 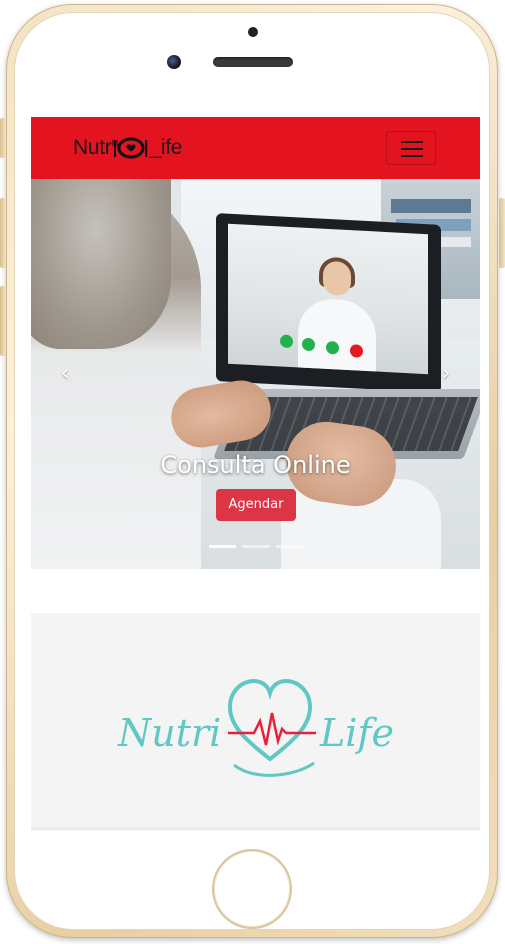 I want to click on brand-text-right: _ife, so click(x=166, y=147).